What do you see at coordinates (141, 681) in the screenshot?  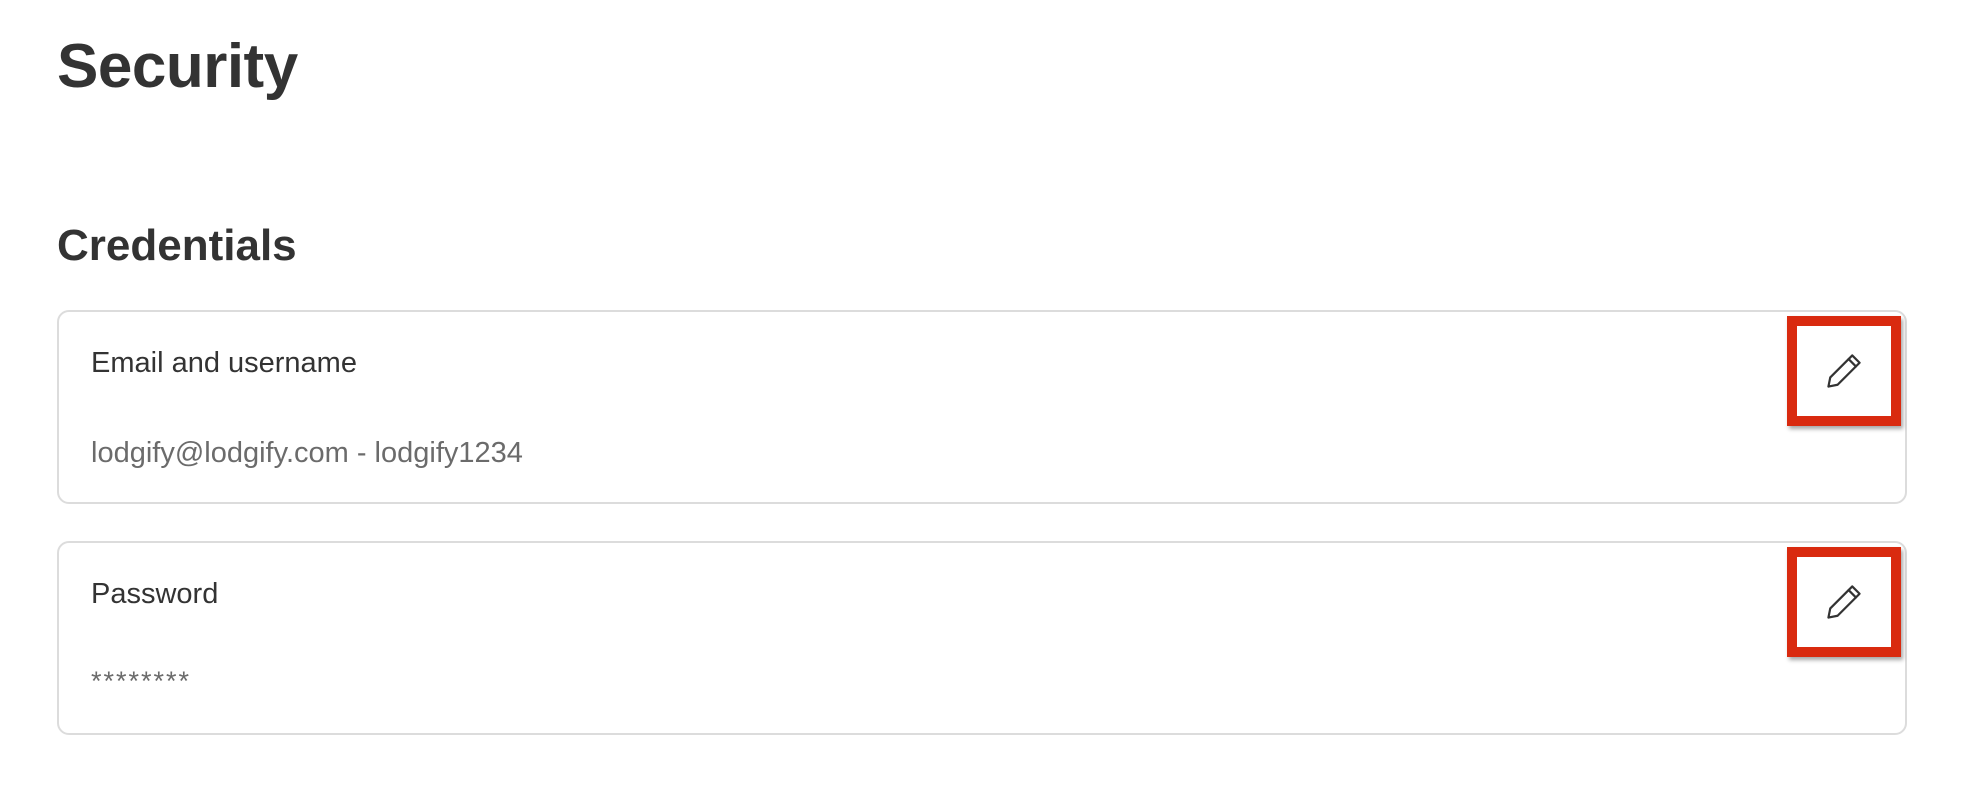 I see `password-value: ********` at bounding box center [141, 681].